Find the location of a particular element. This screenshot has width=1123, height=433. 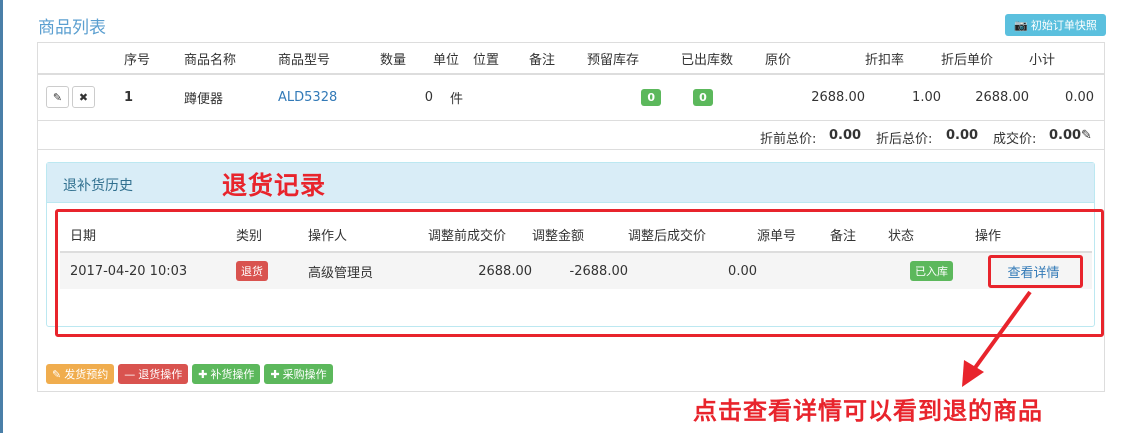

deal-price-label: 成交价: is located at coordinates (1015, 139).